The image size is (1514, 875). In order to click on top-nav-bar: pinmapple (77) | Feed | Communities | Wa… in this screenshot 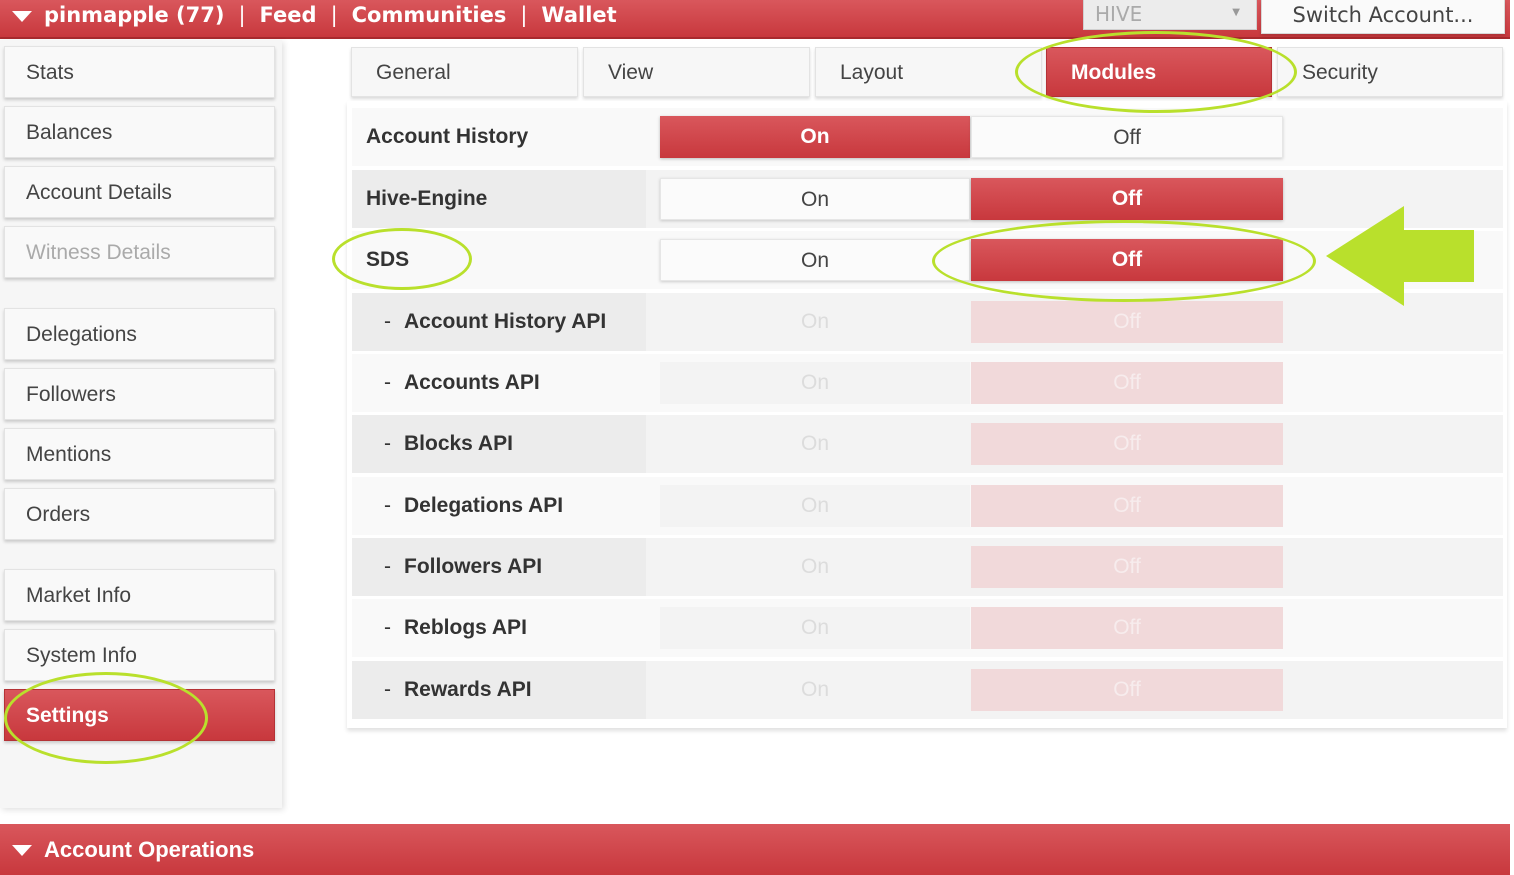, I will do `click(755, 19)`.